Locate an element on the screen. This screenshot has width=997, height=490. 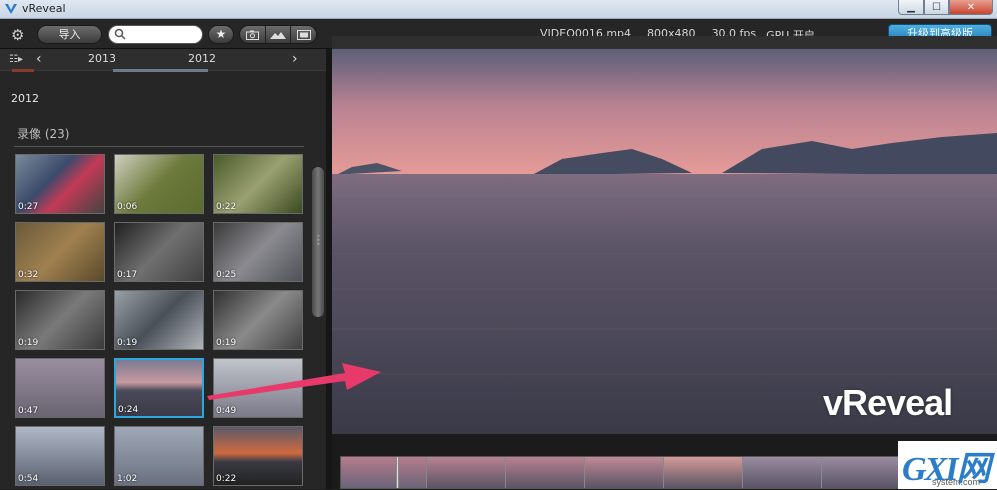
timeline-year-2012: 2012 is located at coordinates (202, 58).